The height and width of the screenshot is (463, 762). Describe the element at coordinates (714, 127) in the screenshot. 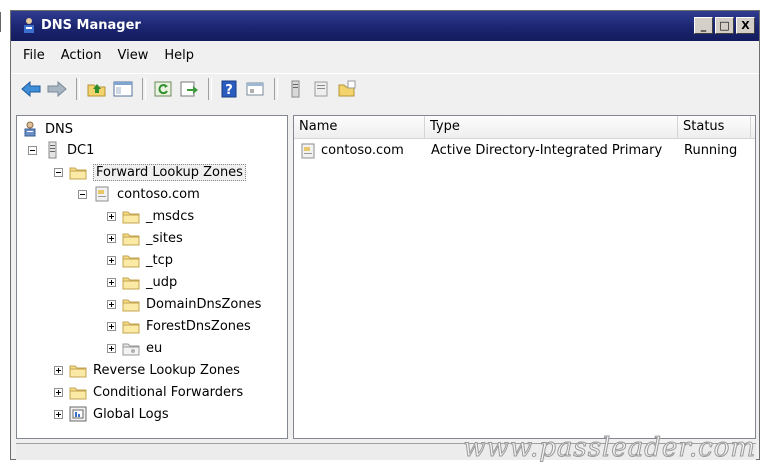

I see `column-header-status: Status` at that location.